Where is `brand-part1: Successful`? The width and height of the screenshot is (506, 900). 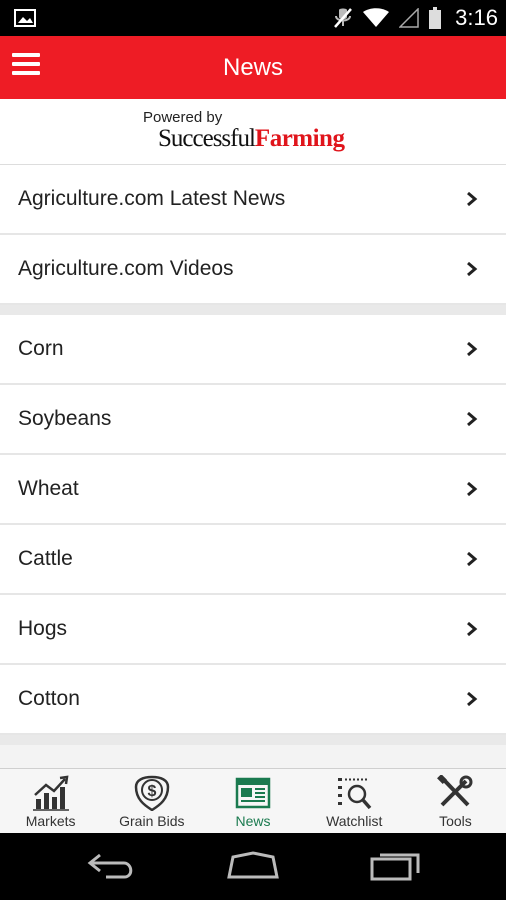
brand-part1: Successful is located at coordinates (207, 138).